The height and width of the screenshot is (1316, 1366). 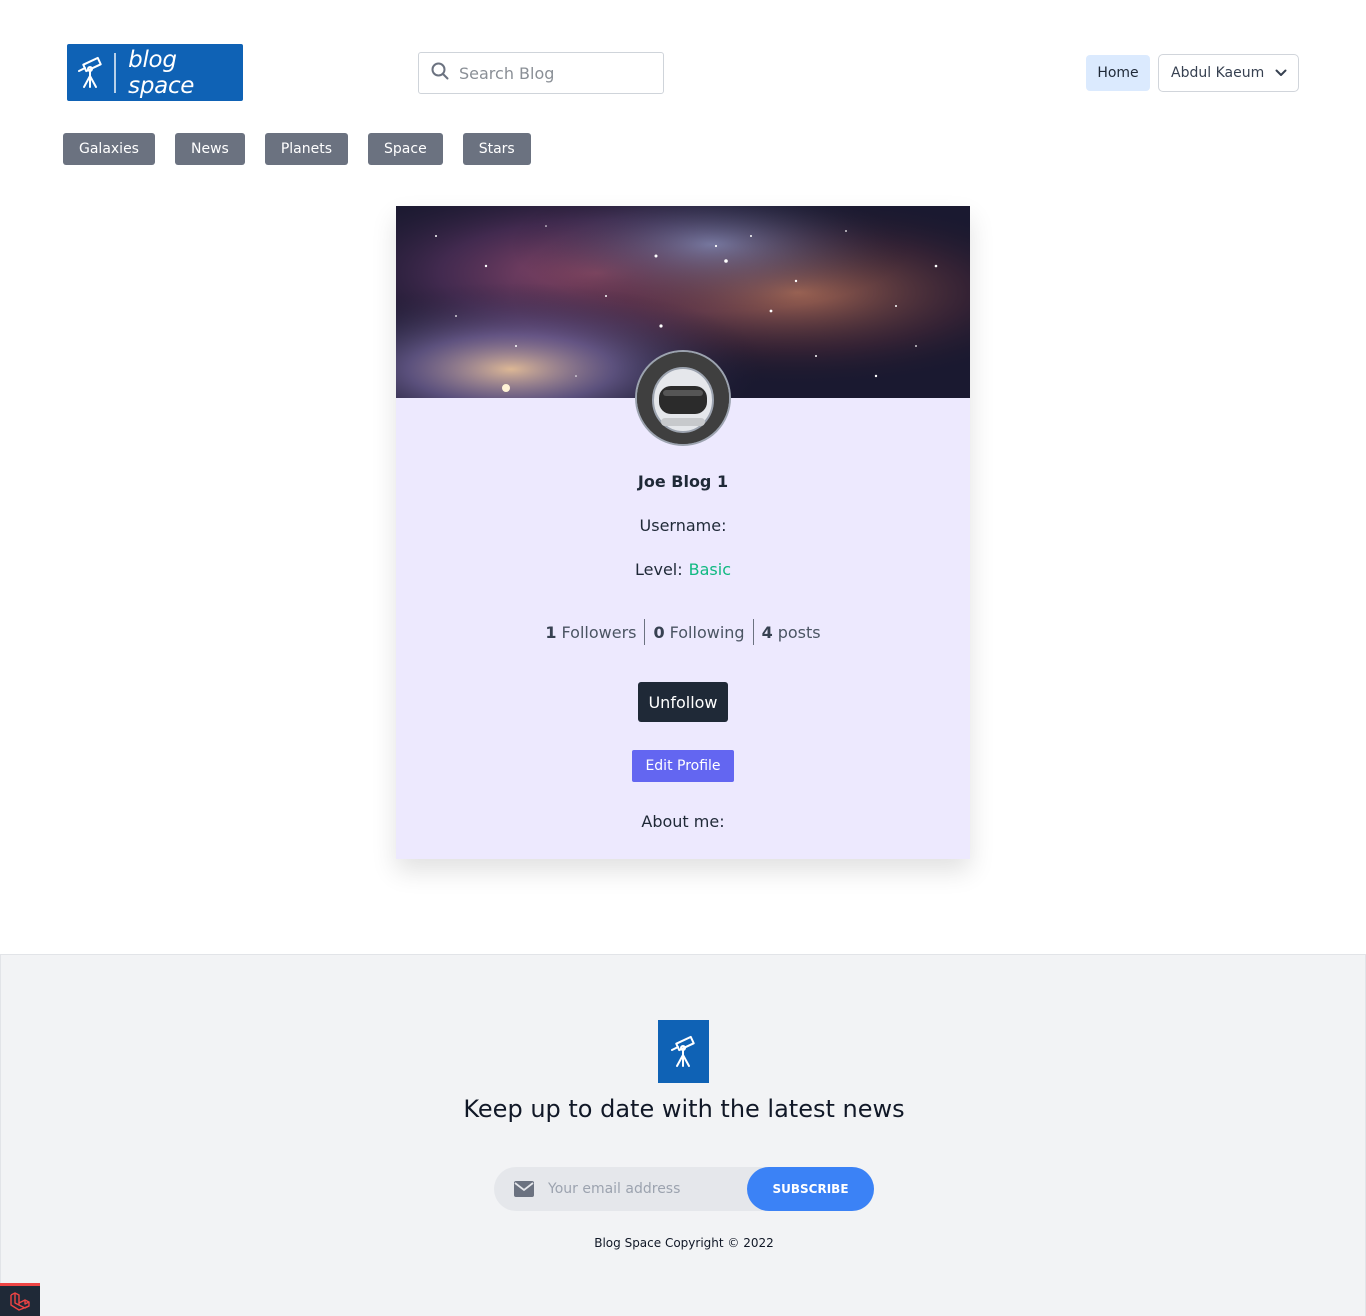 I want to click on posts-stat: 4 posts, so click(x=791, y=632).